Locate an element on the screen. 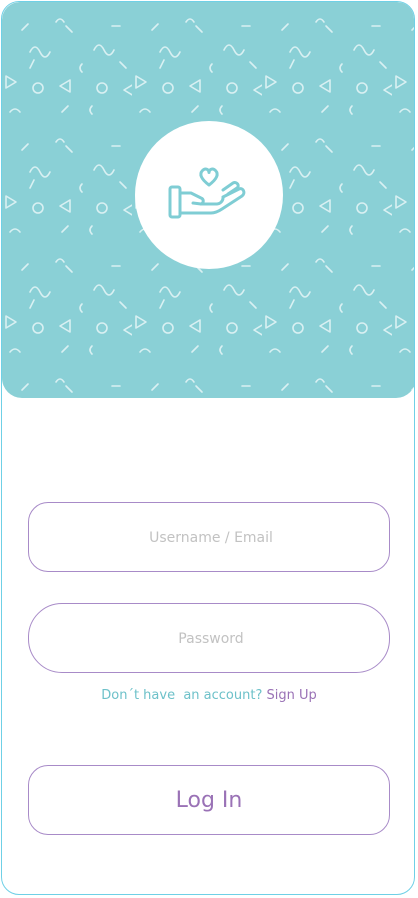  username-field is located at coordinates (210, 537).